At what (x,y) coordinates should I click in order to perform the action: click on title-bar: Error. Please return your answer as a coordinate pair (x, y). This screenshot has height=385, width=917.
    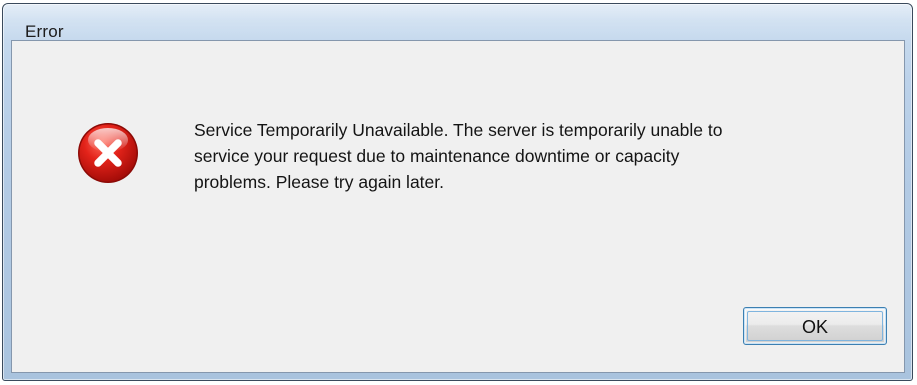
    Looking at the image, I should click on (457, 22).